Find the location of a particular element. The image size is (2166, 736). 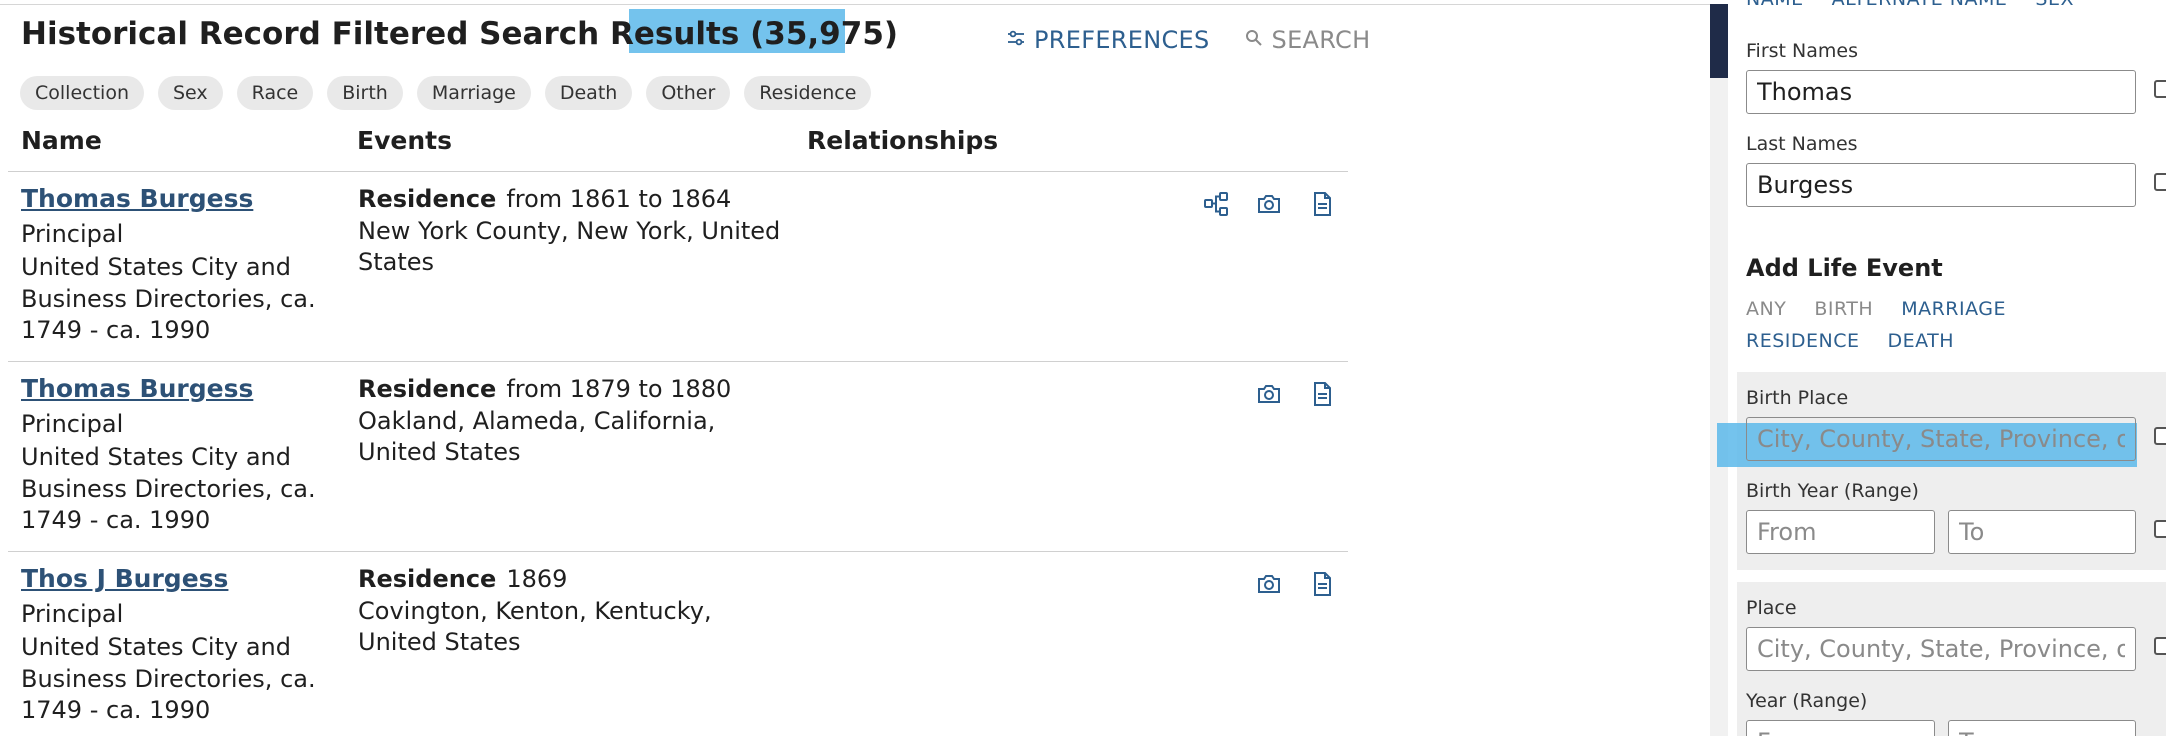

filter-chip-other: Other is located at coordinates (688, 93).